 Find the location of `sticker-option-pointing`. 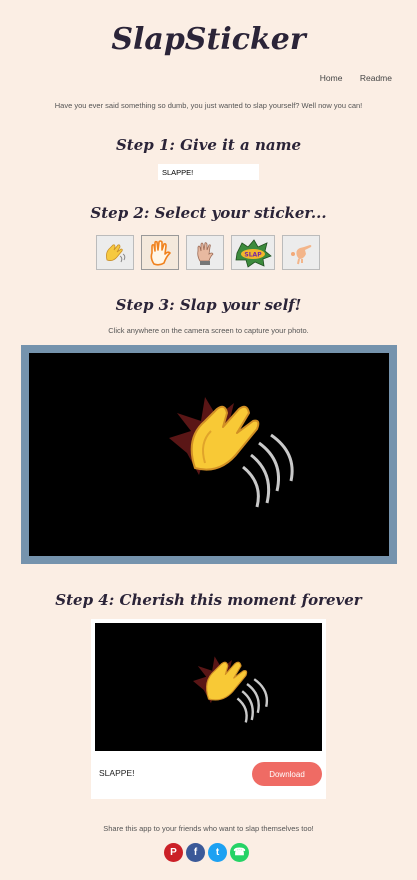

sticker-option-pointing is located at coordinates (301, 252).